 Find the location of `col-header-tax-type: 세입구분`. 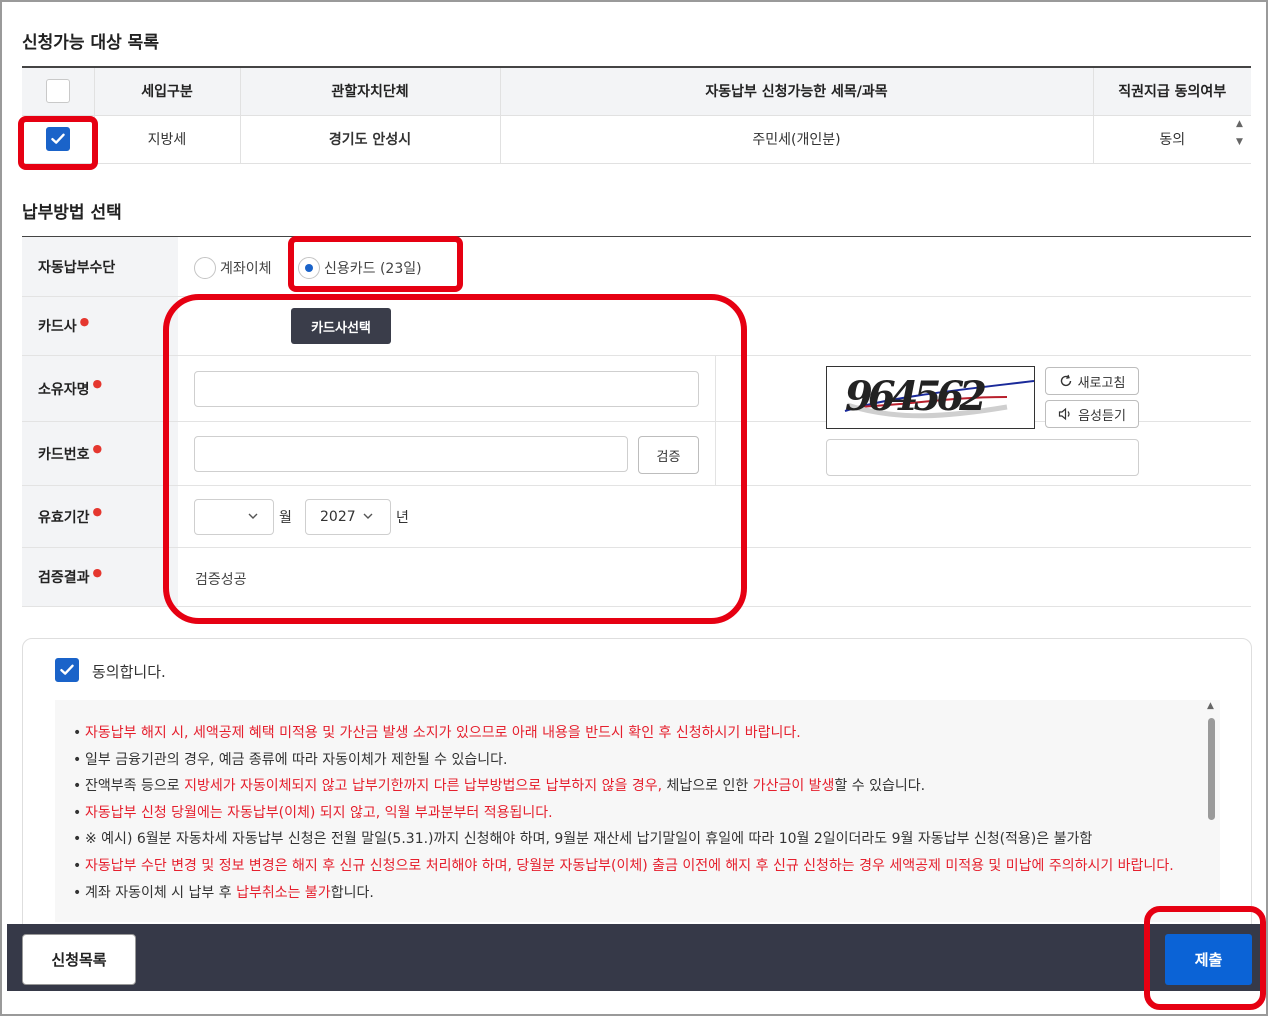

col-header-tax-type: 세입구분 is located at coordinates (167, 91).